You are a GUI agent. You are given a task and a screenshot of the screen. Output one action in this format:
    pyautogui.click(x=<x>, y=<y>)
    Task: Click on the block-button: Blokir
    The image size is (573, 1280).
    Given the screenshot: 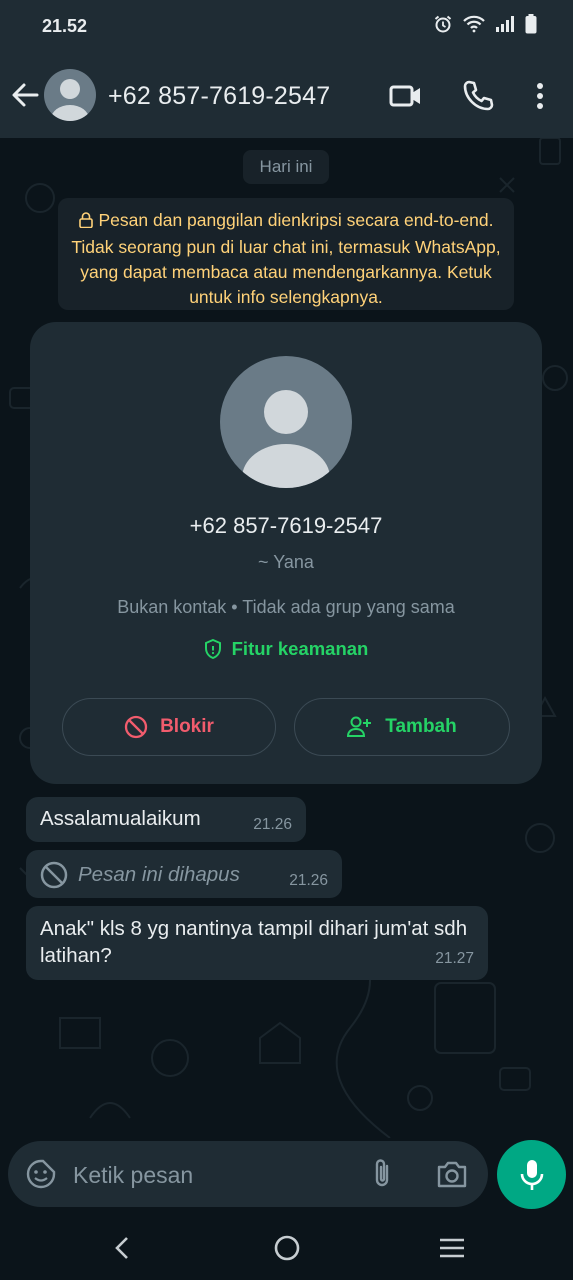 What is the action you would take?
    pyautogui.click(x=169, y=727)
    